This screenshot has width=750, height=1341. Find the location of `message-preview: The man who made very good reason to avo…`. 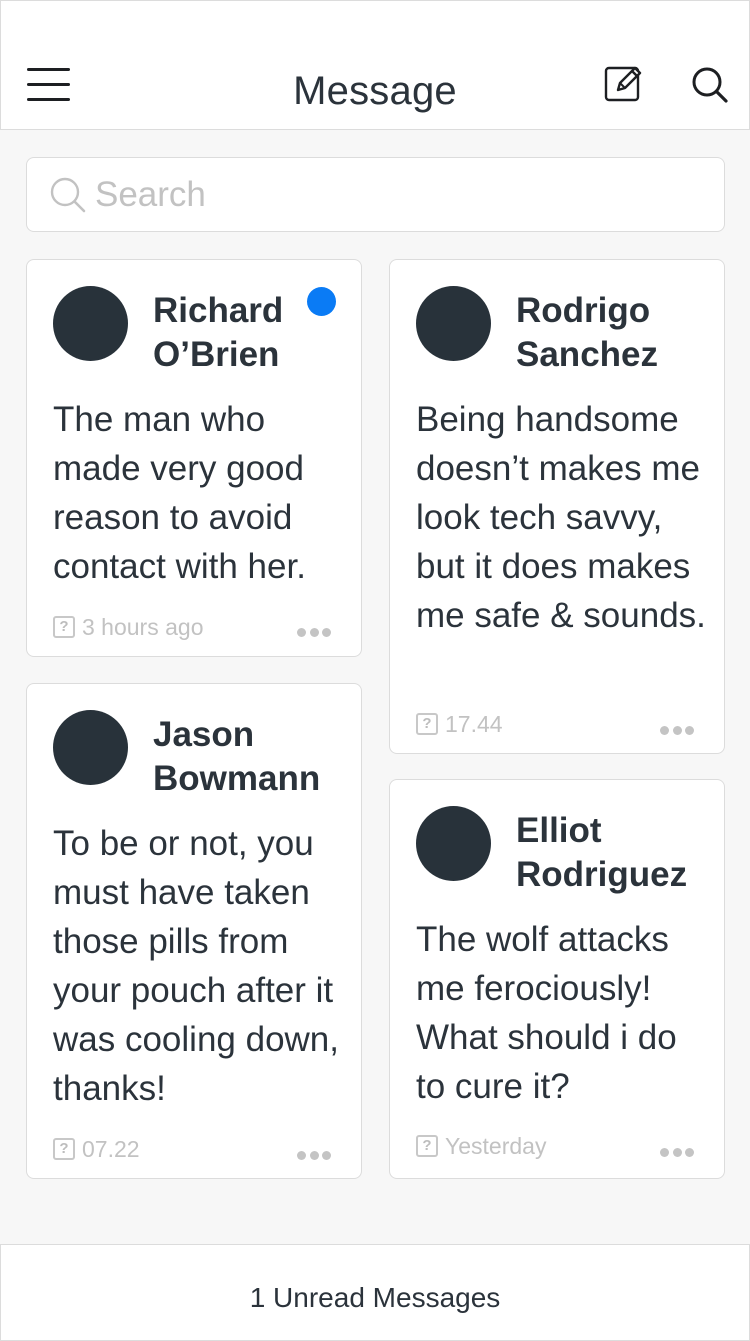

message-preview: The man who made very good reason to avo… is located at coordinates (179, 493).